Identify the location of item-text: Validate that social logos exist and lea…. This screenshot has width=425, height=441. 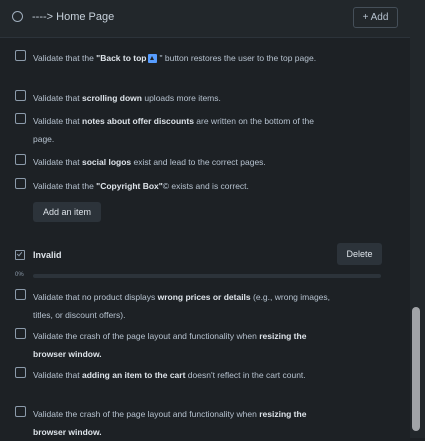
(183, 162).